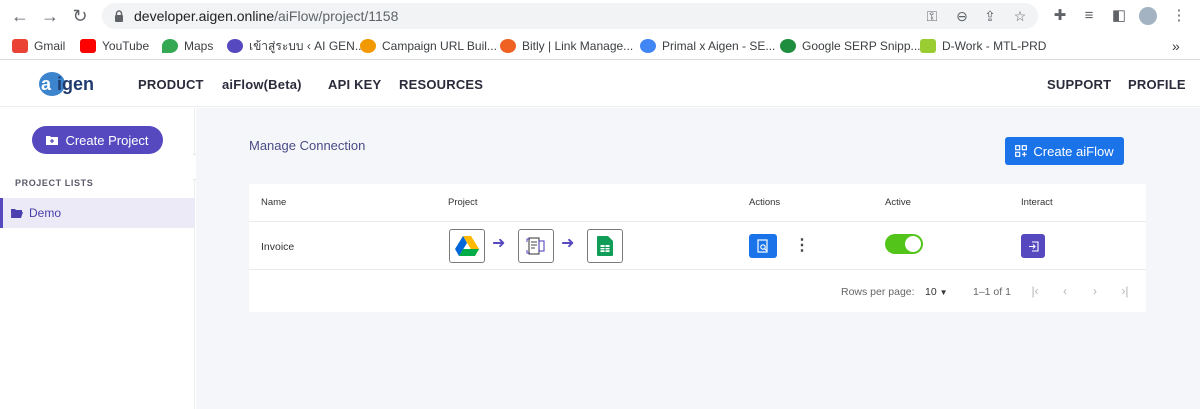 This screenshot has width=1200, height=409. I want to click on bookmark-star-icon: ☆, so click(1020, 16).